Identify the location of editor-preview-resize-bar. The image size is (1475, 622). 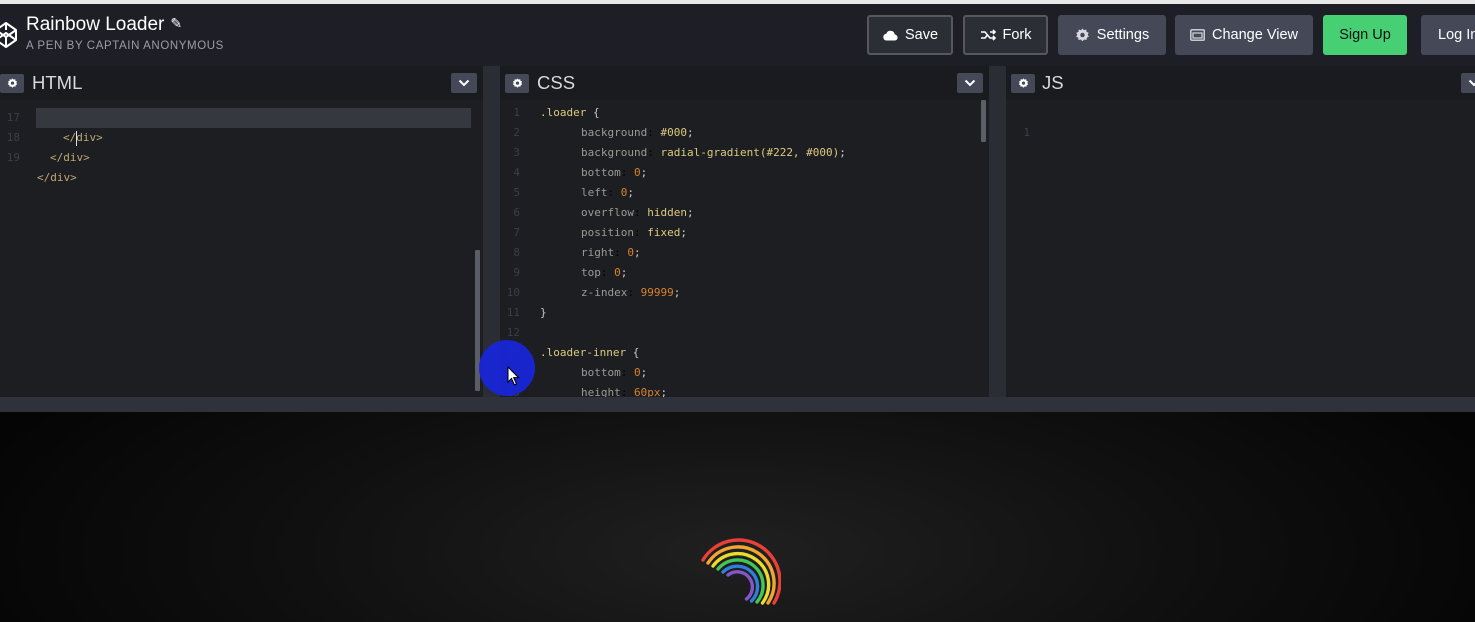
(737, 404).